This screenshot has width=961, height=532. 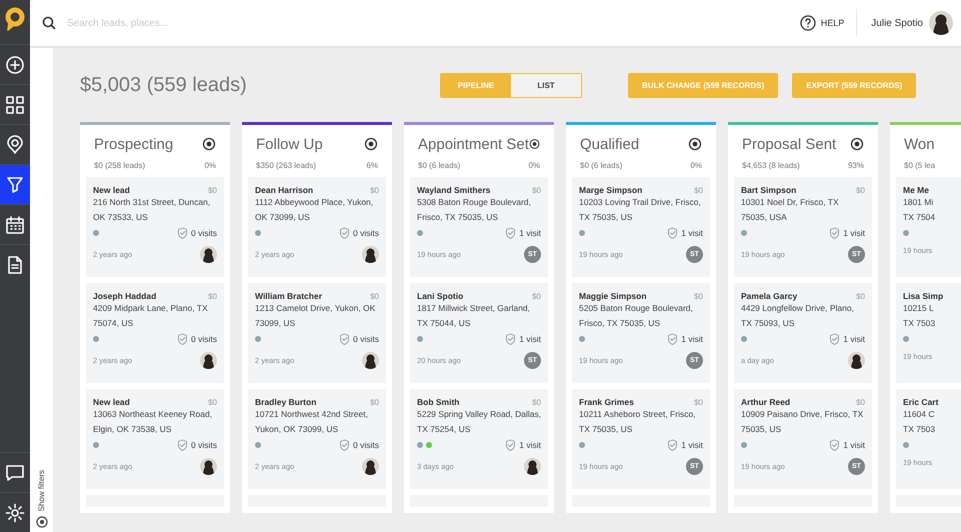 What do you see at coordinates (444, 429) in the screenshot?
I see `address-line: TX 75254, US` at bounding box center [444, 429].